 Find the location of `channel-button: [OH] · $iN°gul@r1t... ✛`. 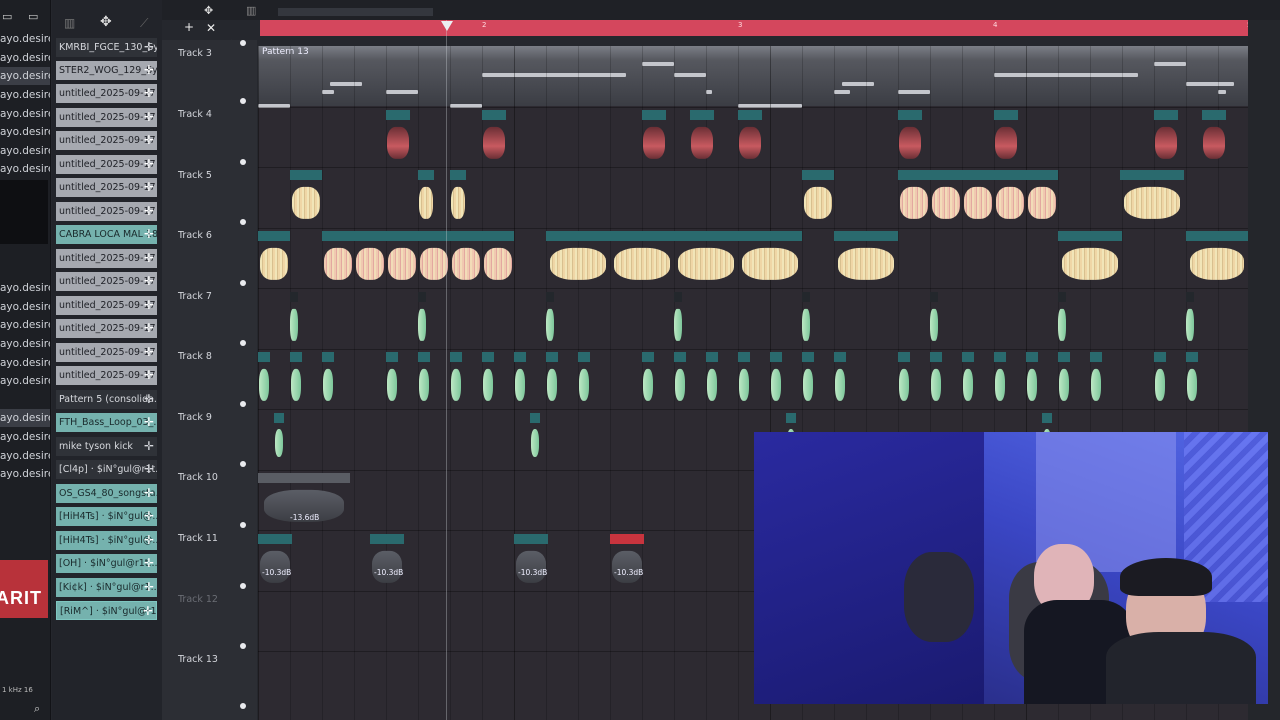

channel-button: [OH] · $iN°gul@r1t... ✛ is located at coordinates (106, 563).